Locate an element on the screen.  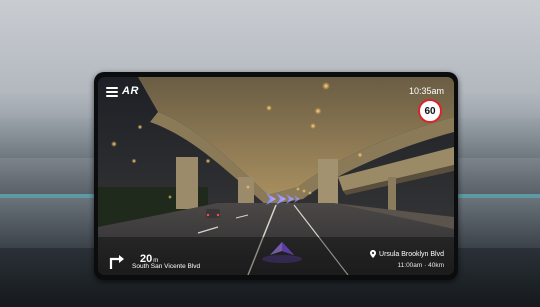
clock-time: 10:35am is located at coordinates (426, 91).